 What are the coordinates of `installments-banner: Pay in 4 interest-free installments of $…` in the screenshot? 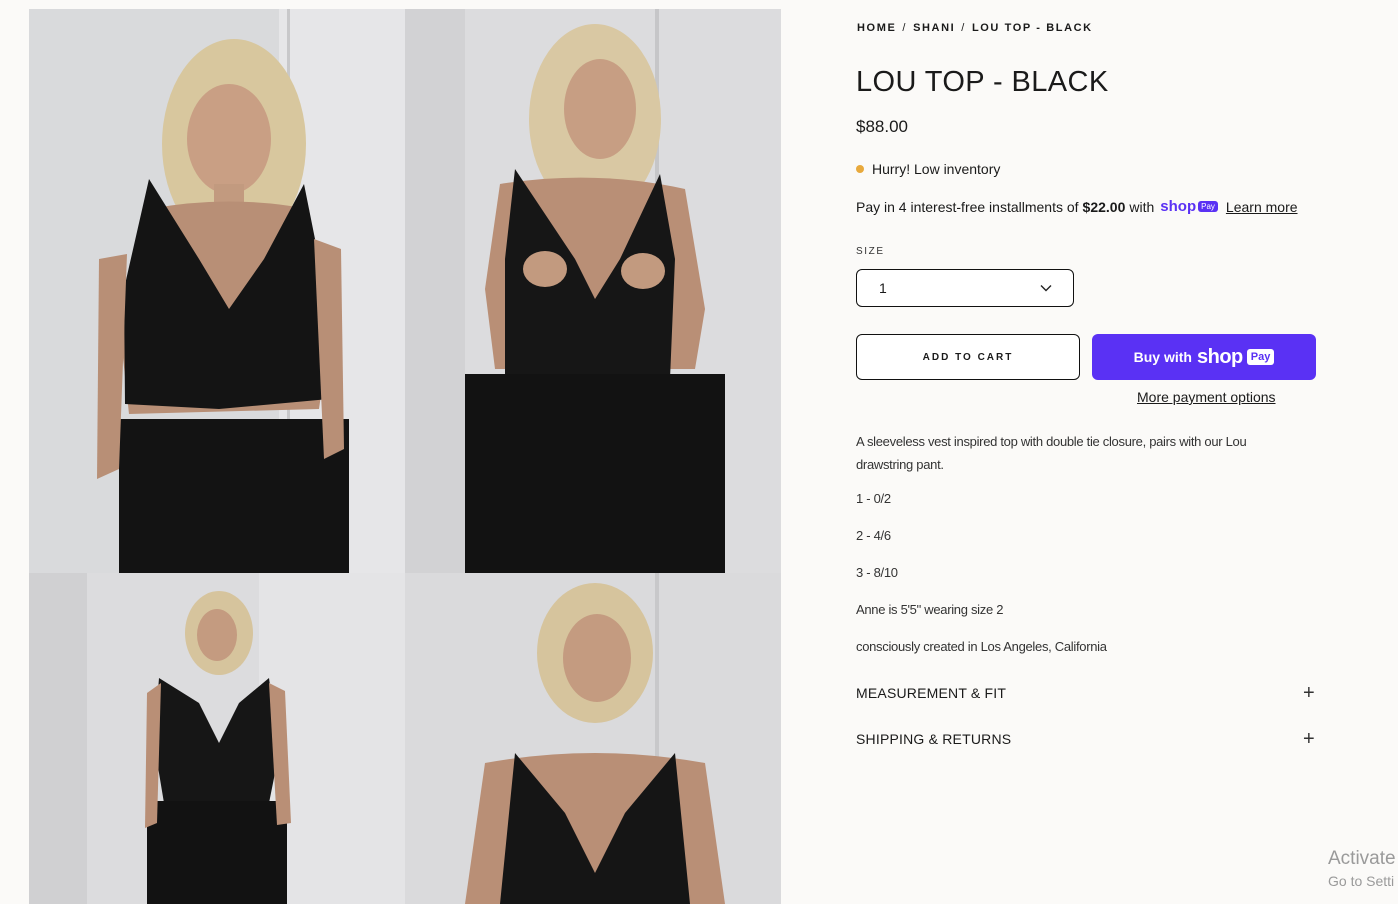 It's located at (1077, 206).